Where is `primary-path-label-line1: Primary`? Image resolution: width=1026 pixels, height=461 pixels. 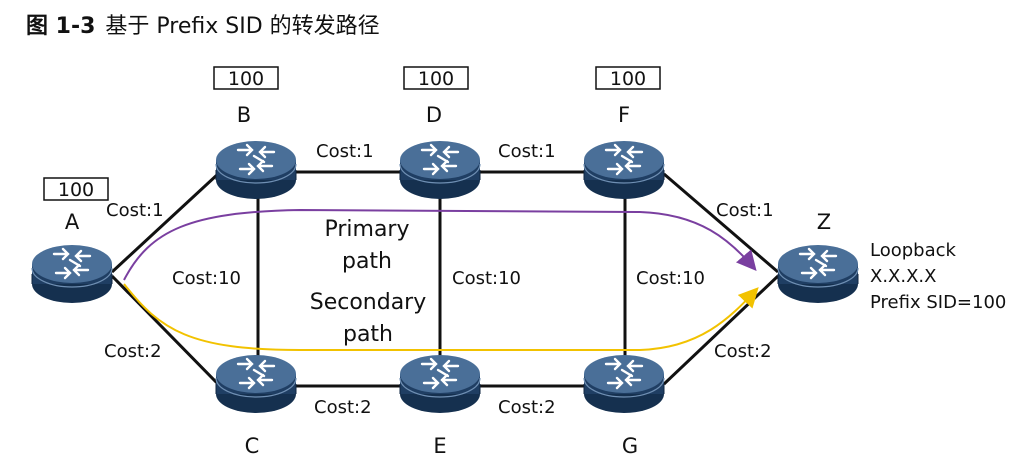
primary-path-label-line1: Primary is located at coordinates (366, 229).